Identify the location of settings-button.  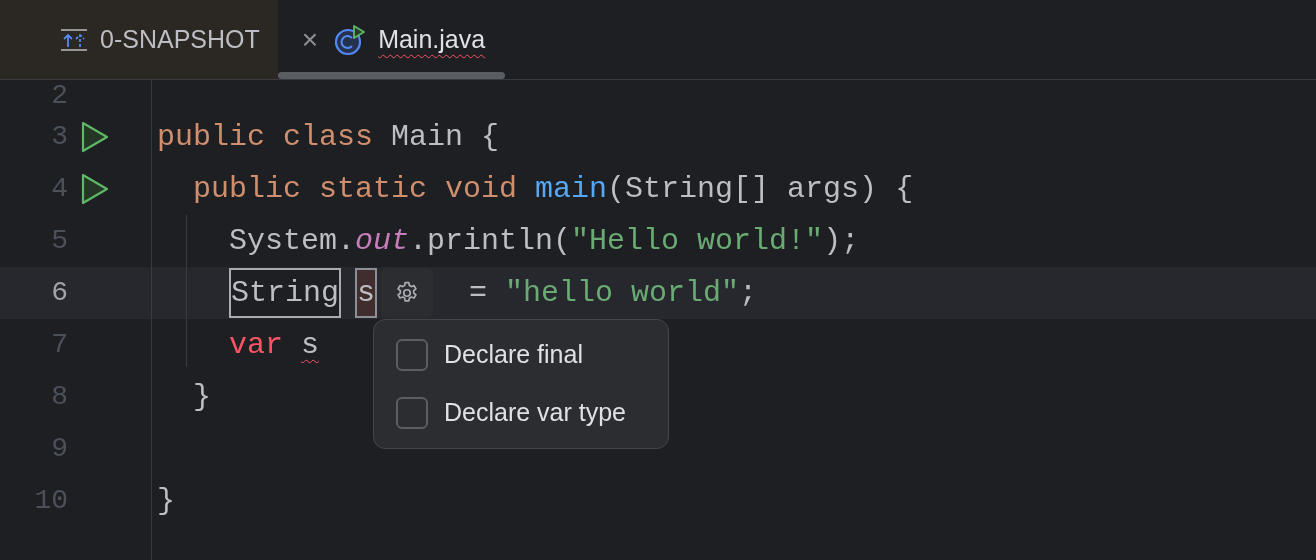
(407, 293).